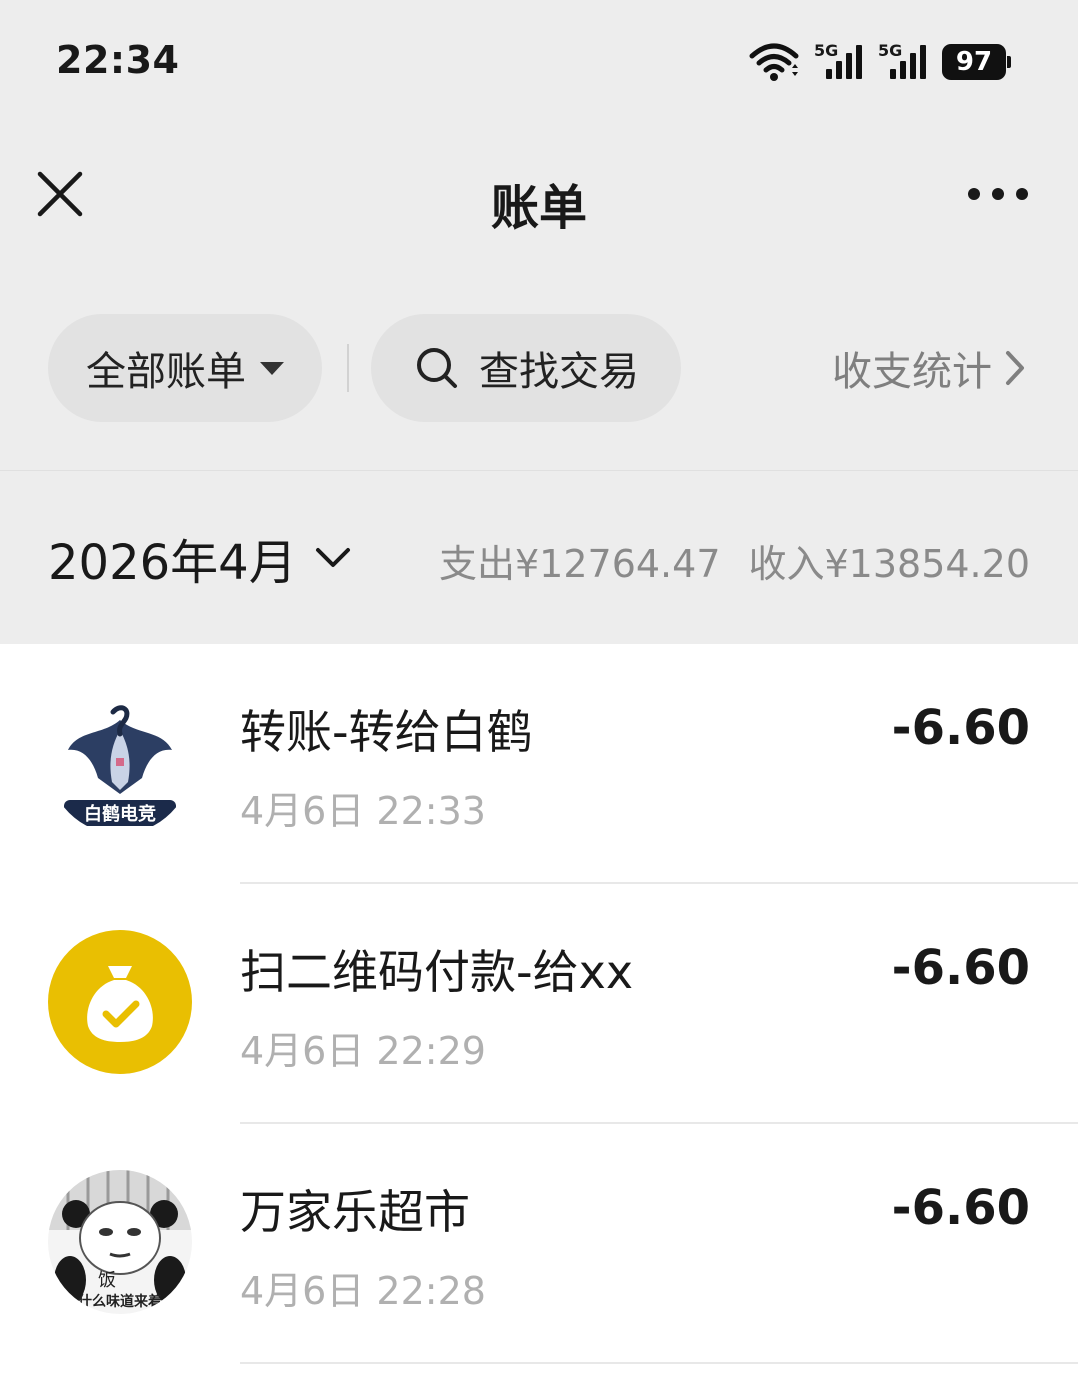  I want to click on all-bills-label: 全部账单, so click(166, 372).